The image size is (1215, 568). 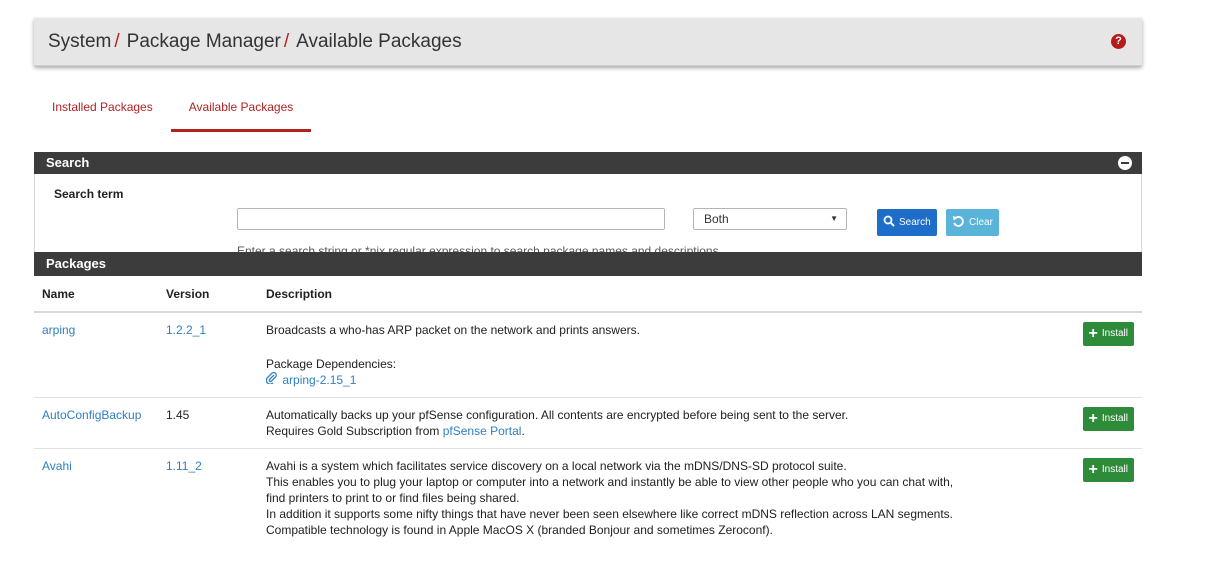 I want to click on minus-circle-icon, so click(x=1125, y=163).